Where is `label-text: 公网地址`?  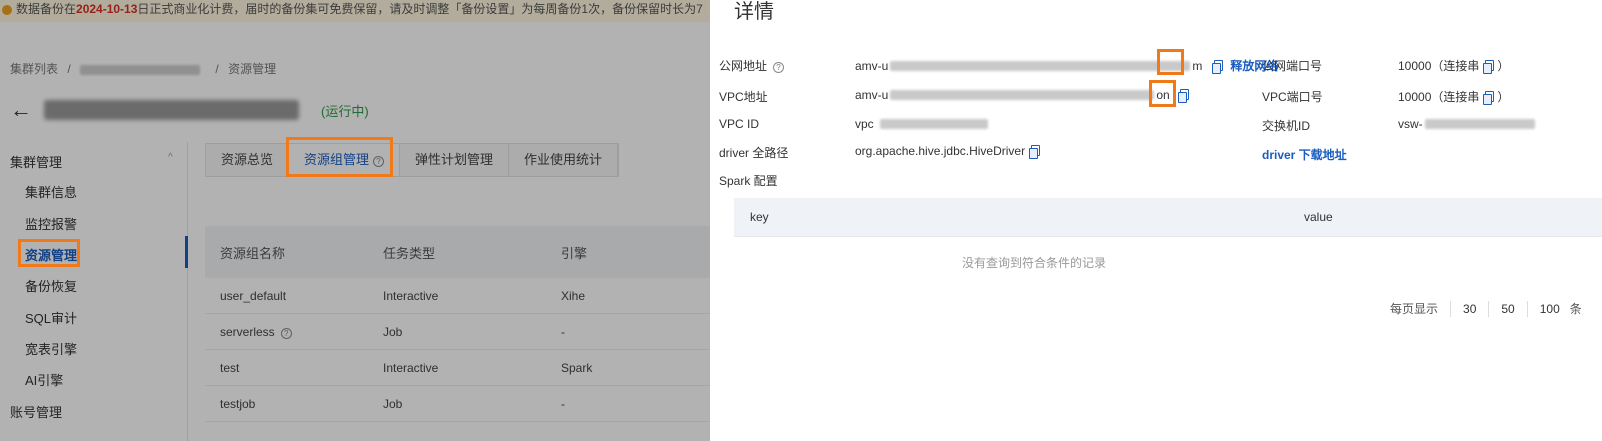 label-text: 公网地址 is located at coordinates (743, 66).